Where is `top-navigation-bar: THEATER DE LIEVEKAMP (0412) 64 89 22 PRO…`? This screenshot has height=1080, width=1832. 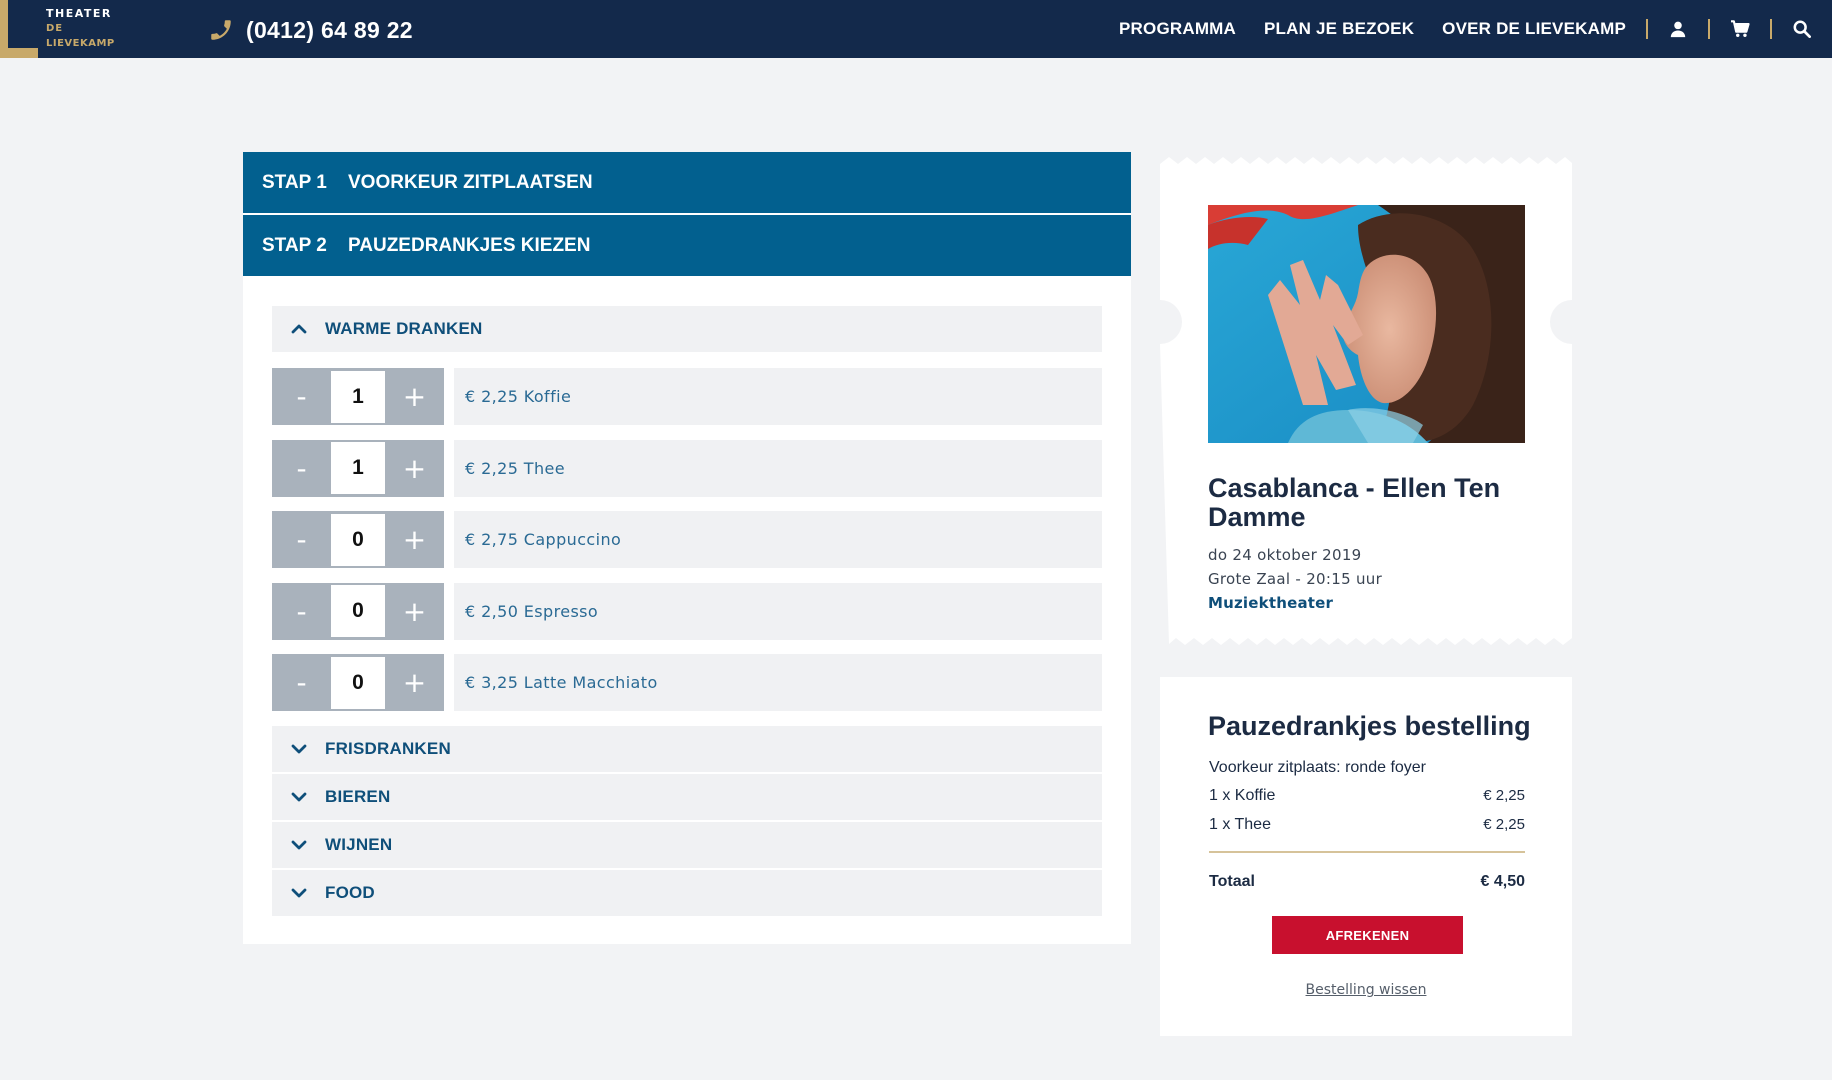 top-navigation-bar: THEATER DE LIEVEKAMP (0412) 64 89 22 PRO… is located at coordinates (916, 29).